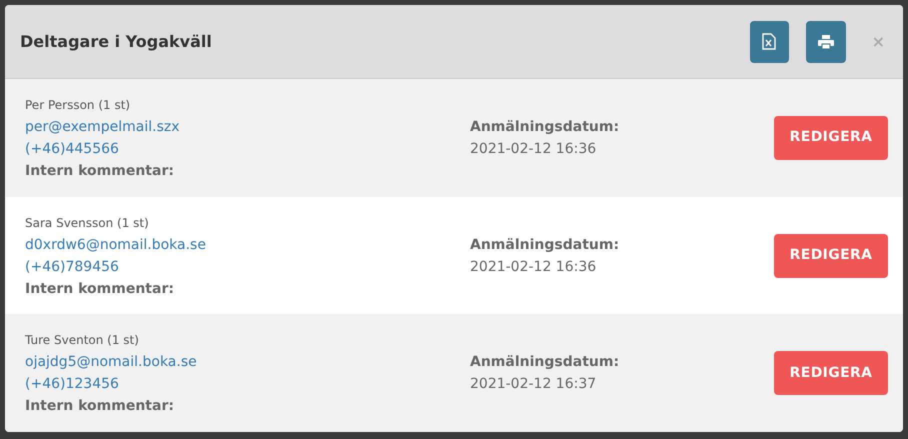  What do you see at coordinates (78, 105) in the screenshot?
I see `participant-name: Per Persson (1 st)` at bounding box center [78, 105].